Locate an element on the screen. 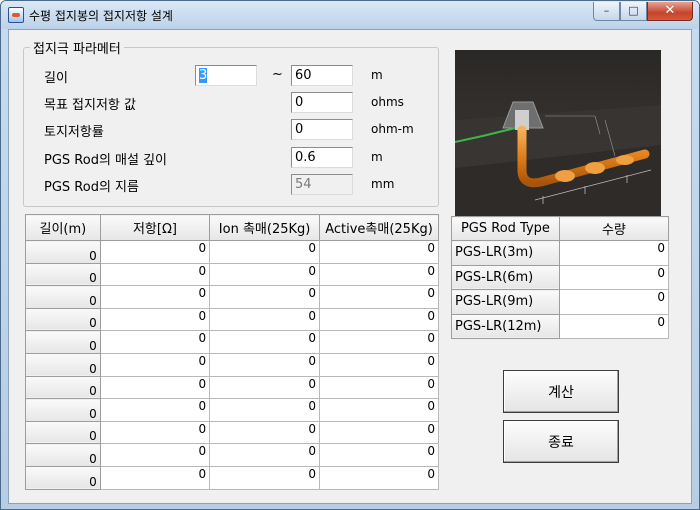 The image size is (700, 510). table-row: PGS-LR(12m) 0 is located at coordinates (560, 326).